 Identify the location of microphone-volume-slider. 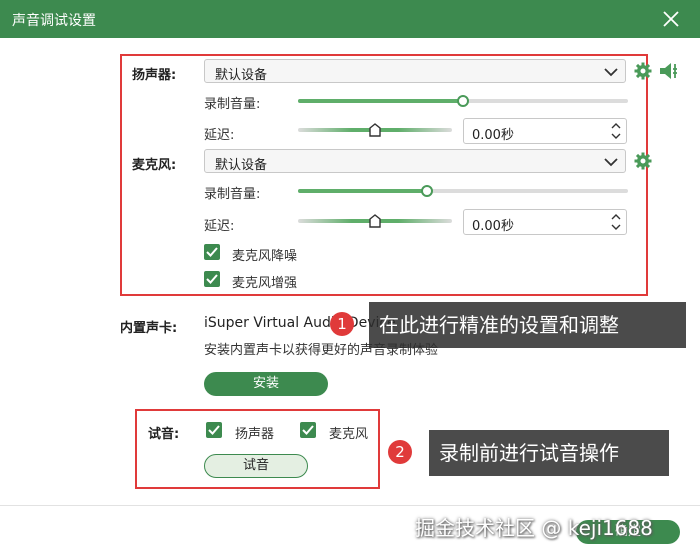
(463, 191).